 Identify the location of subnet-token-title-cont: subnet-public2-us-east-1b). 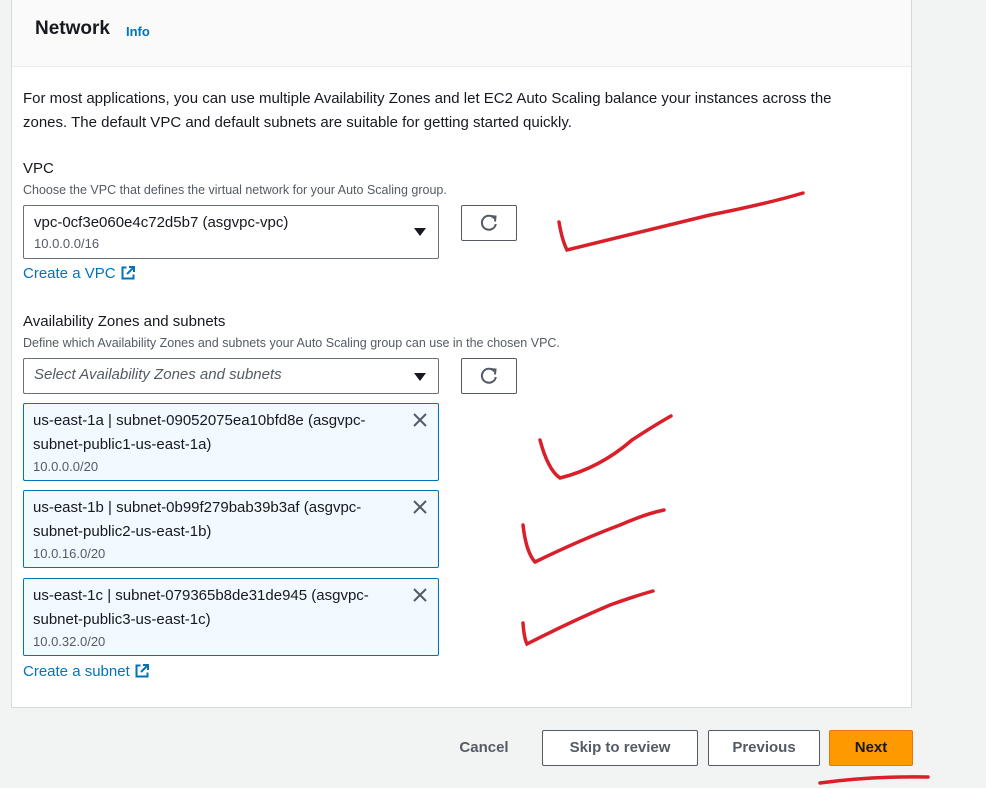
(122, 531).